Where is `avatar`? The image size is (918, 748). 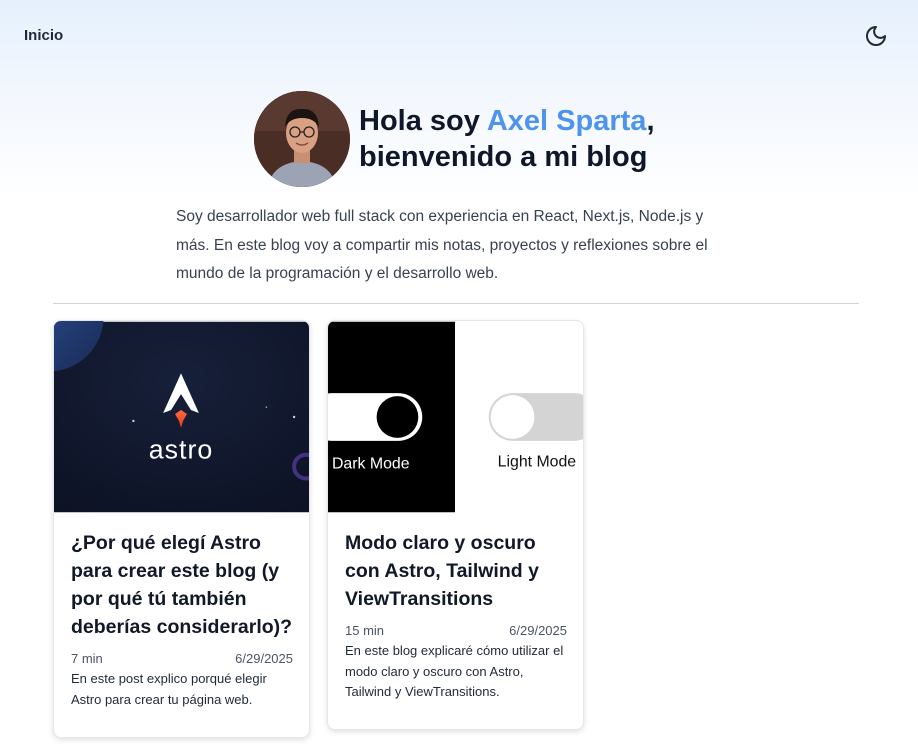
avatar is located at coordinates (302, 139).